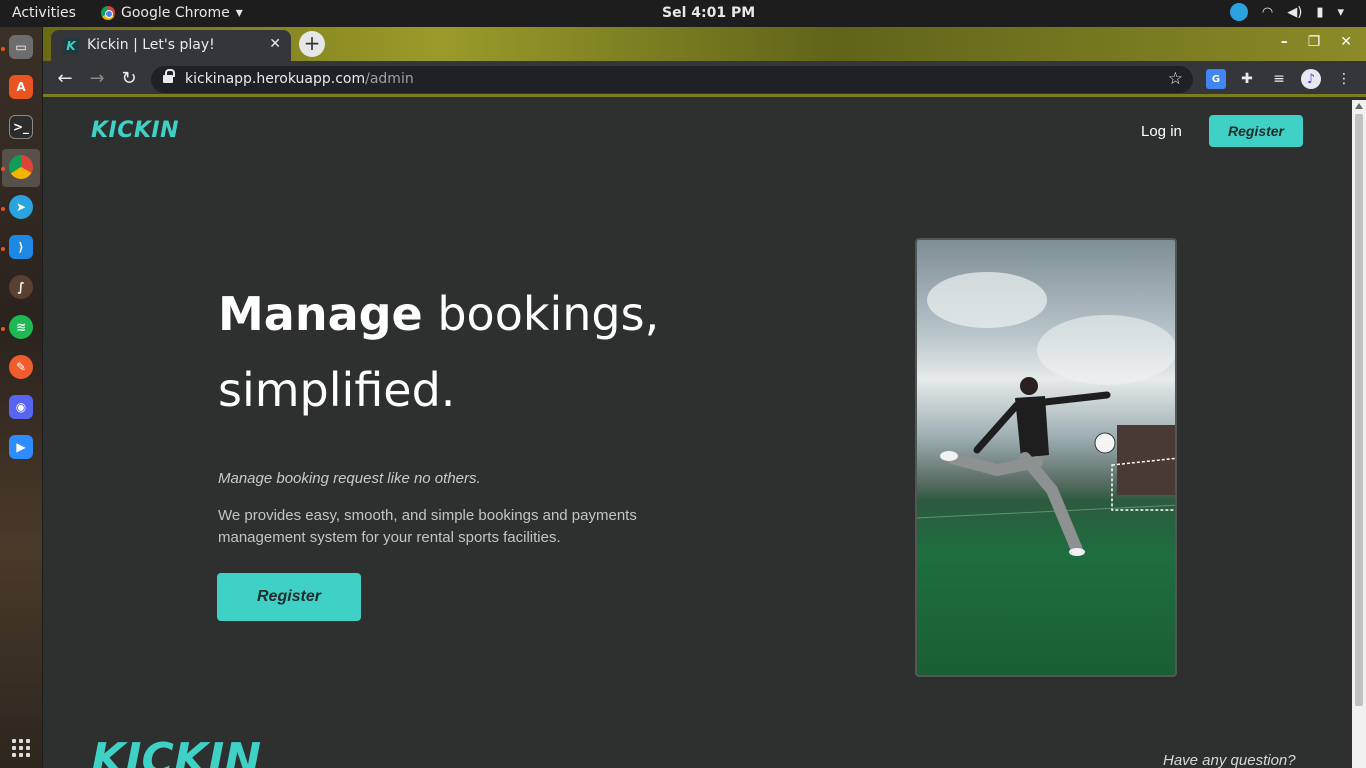 The height and width of the screenshot is (768, 1366). Describe the element at coordinates (21, 287) in the screenshot. I see `app-icon: ∫` at that location.